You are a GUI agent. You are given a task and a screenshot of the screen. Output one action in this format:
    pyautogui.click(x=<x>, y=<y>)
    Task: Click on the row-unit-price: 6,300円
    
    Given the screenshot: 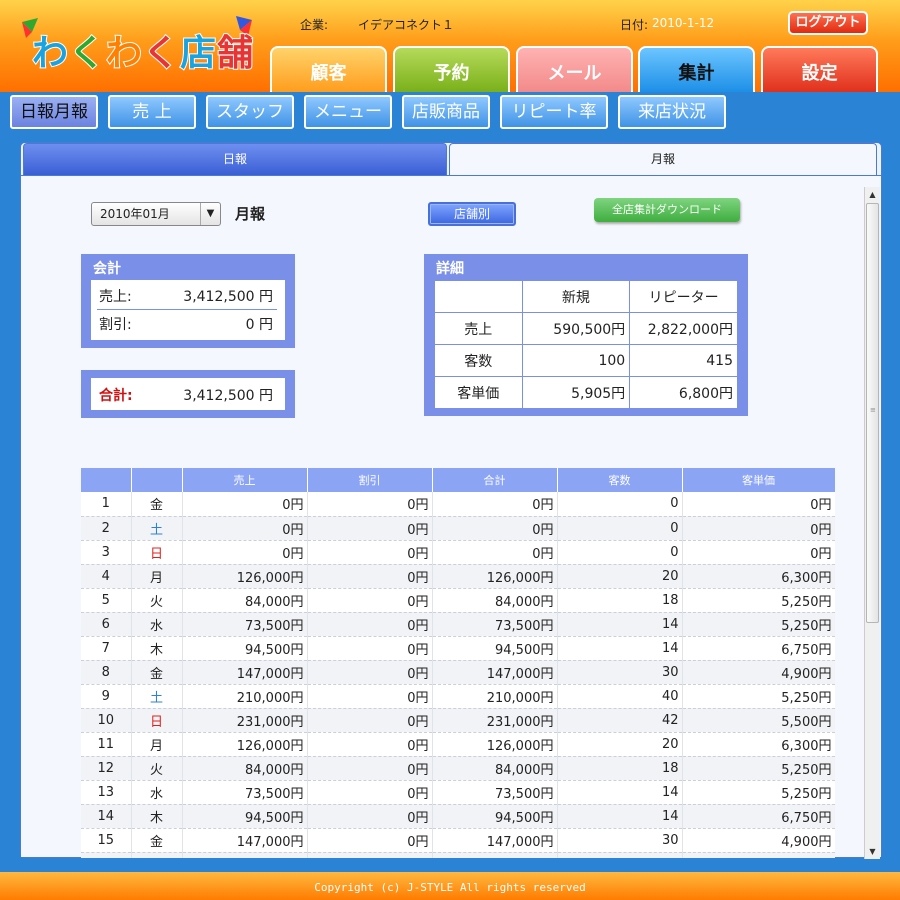 What is the action you would take?
    pyautogui.click(x=758, y=744)
    